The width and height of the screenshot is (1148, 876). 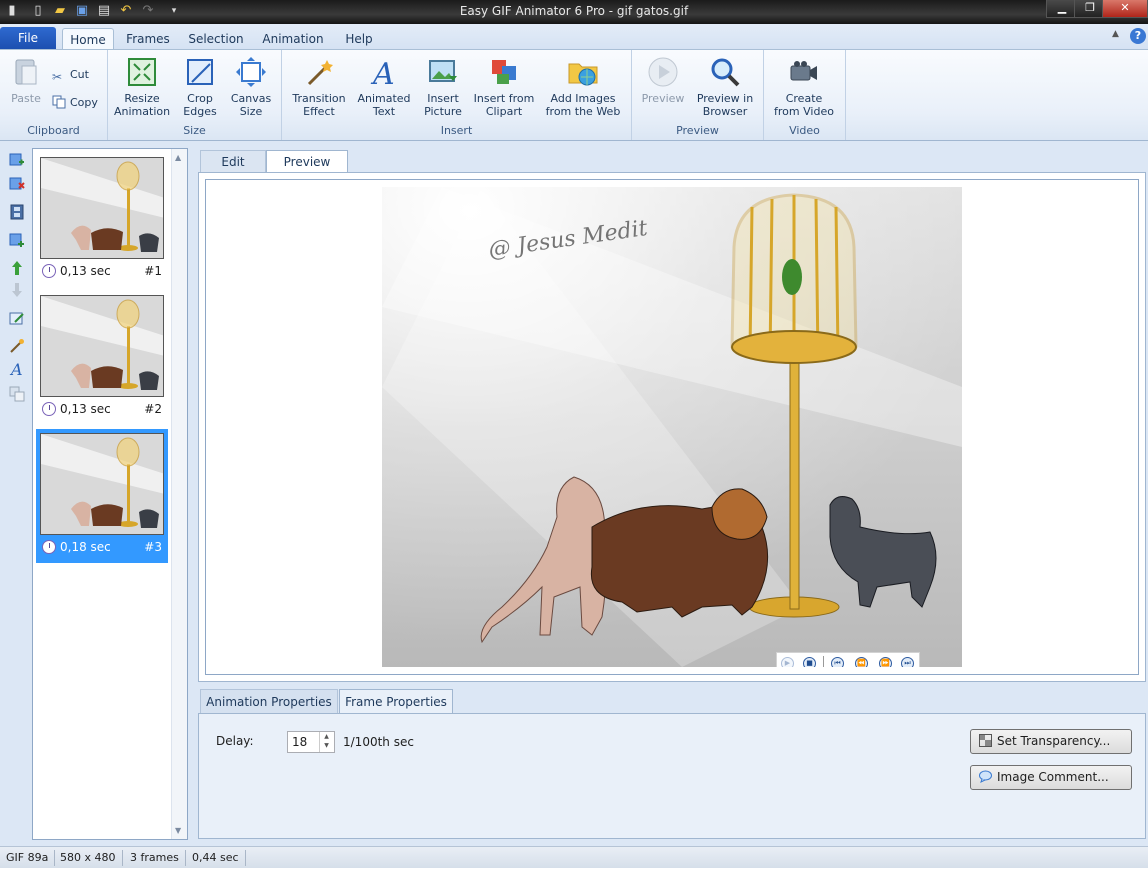 I want to click on crop-icon, so click(x=200, y=72).